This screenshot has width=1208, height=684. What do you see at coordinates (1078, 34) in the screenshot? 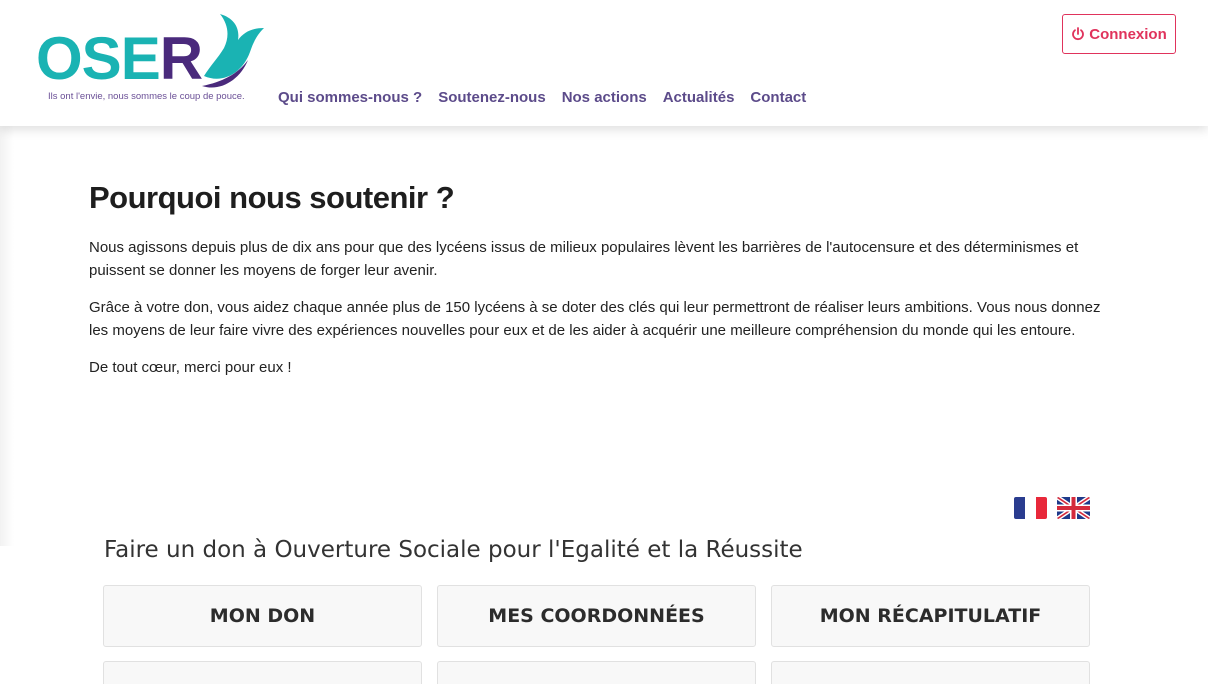
I see `power-icon` at bounding box center [1078, 34].